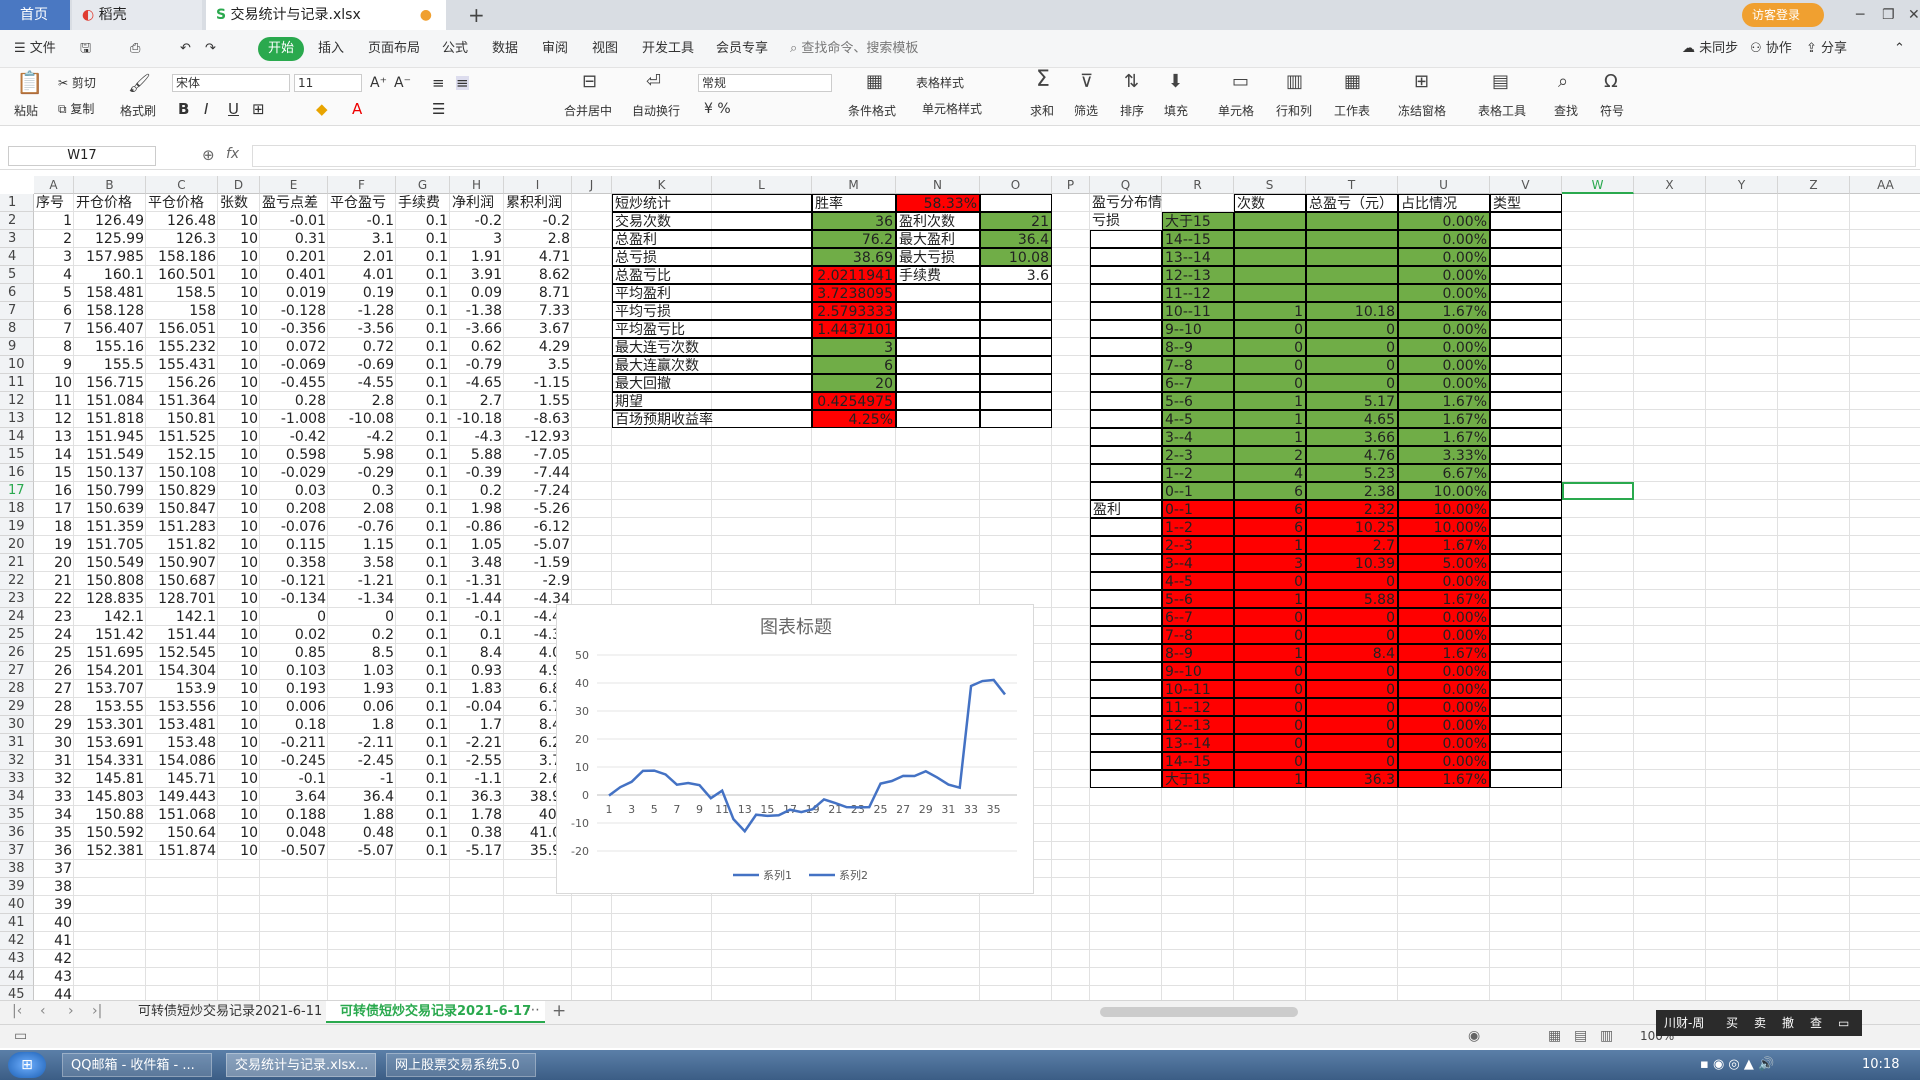  What do you see at coordinates (1684, 1023) in the screenshot?
I see `popup-account: 川财-周` at bounding box center [1684, 1023].